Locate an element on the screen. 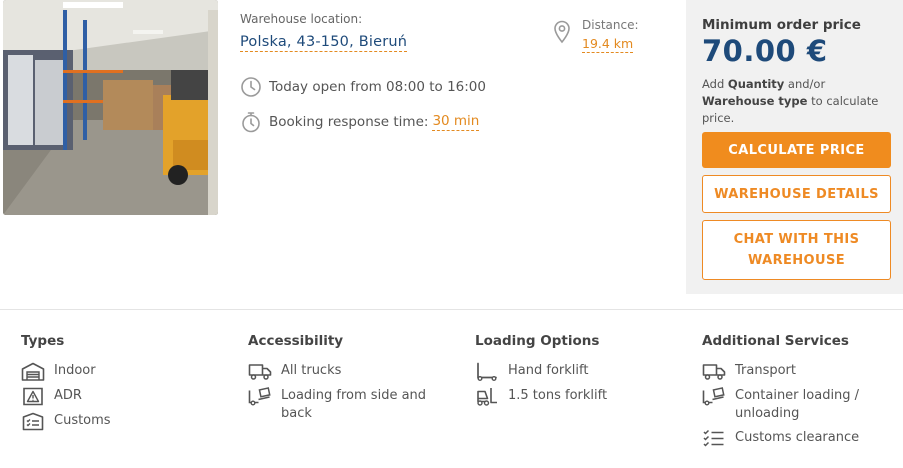  list-item: Customs clearance is located at coordinates (802, 438).